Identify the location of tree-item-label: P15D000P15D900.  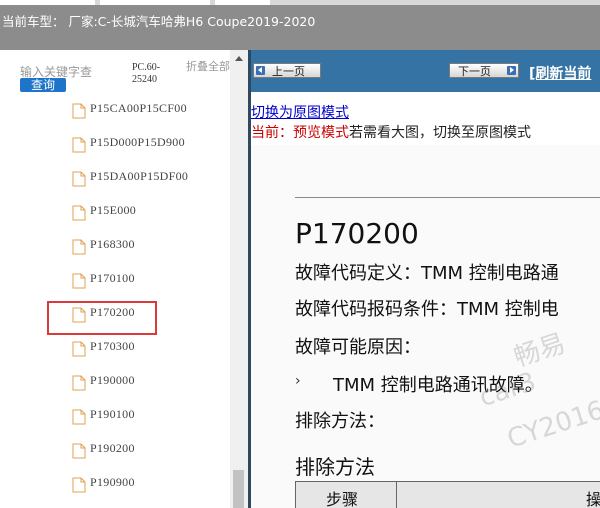
(137, 142).